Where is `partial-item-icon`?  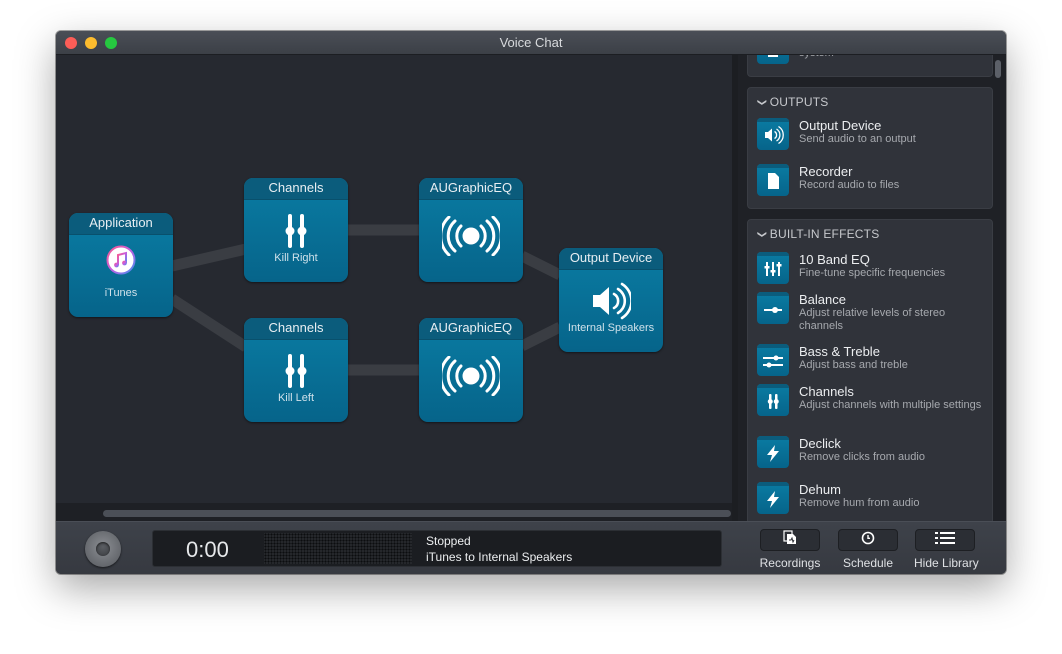
partial-item-icon is located at coordinates (773, 59).